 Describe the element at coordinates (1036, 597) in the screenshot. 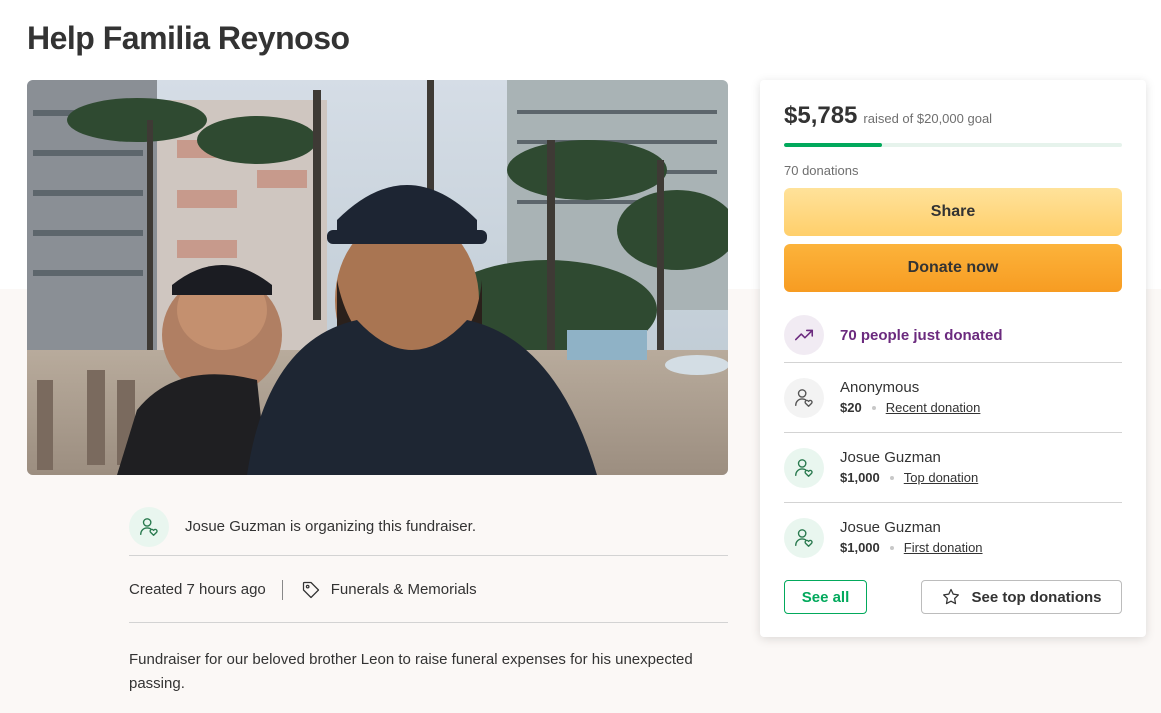

I see `see-top-donations-label: See top donations` at that location.